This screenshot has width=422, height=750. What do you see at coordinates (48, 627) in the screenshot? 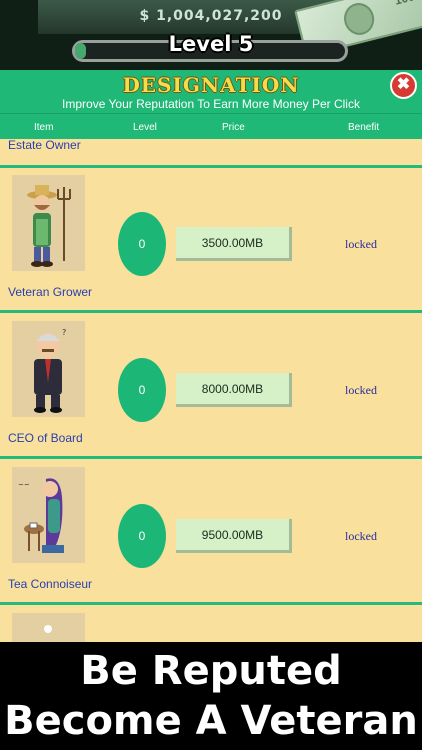
I see `next-item-portrait` at bounding box center [48, 627].